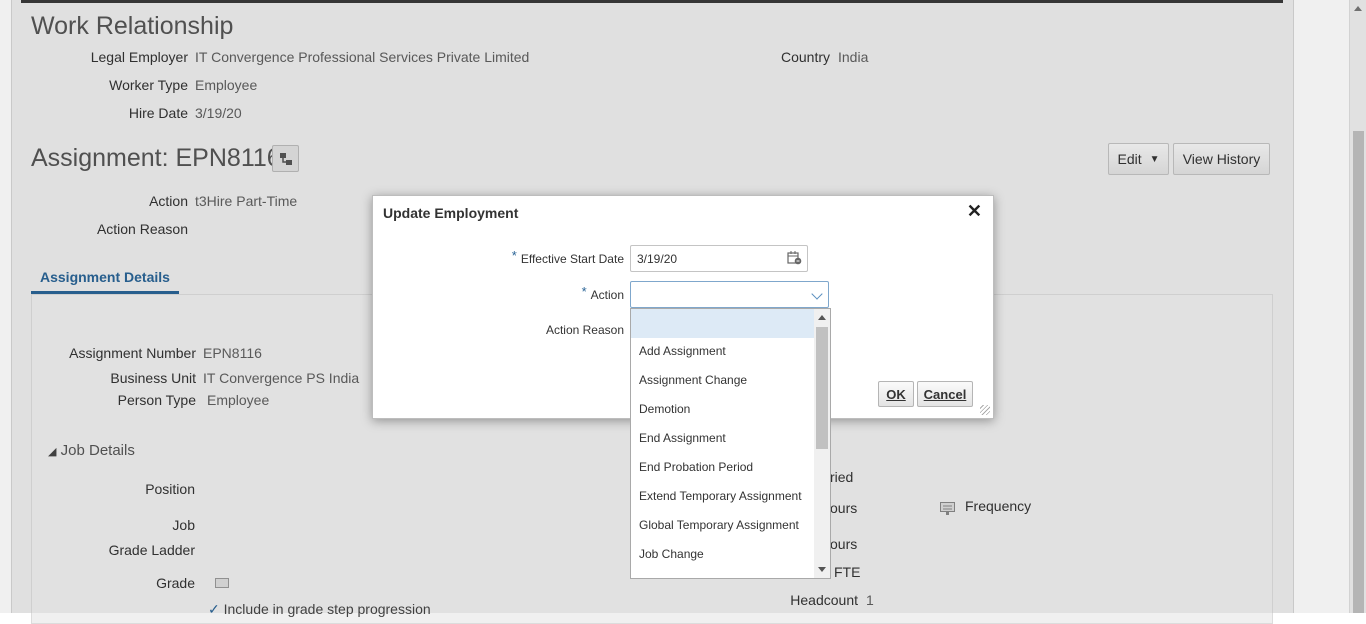 This screenshot has height=624, width=1366. What do you see at coordinates (723, 379) in the screenshot?
I see `dropdown-option: Assignment Change` at bounding box center [723, 379].